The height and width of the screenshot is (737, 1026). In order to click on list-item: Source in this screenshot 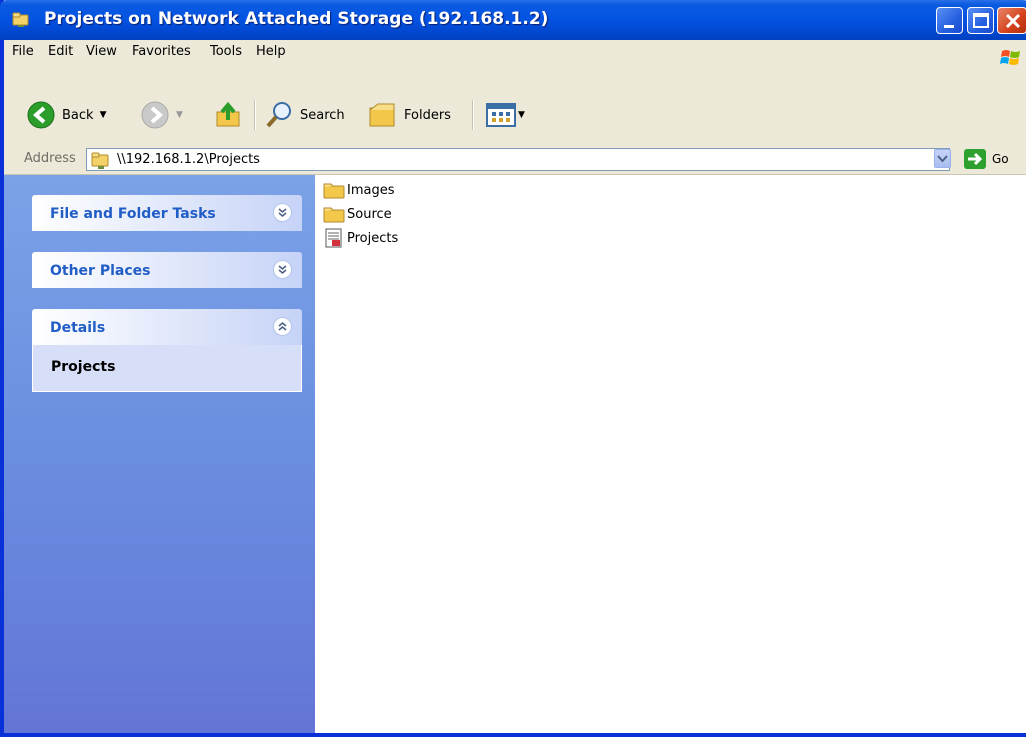, I will do `click(357, 214)`.